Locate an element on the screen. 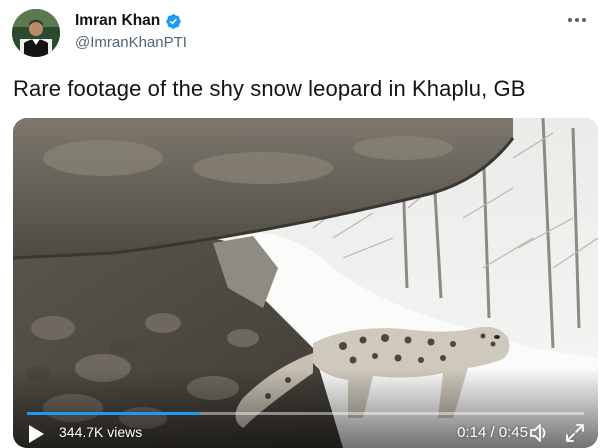 This screenshot has height=448, width=600. view-count: 344.7K views is located at coordinates (101, 432).